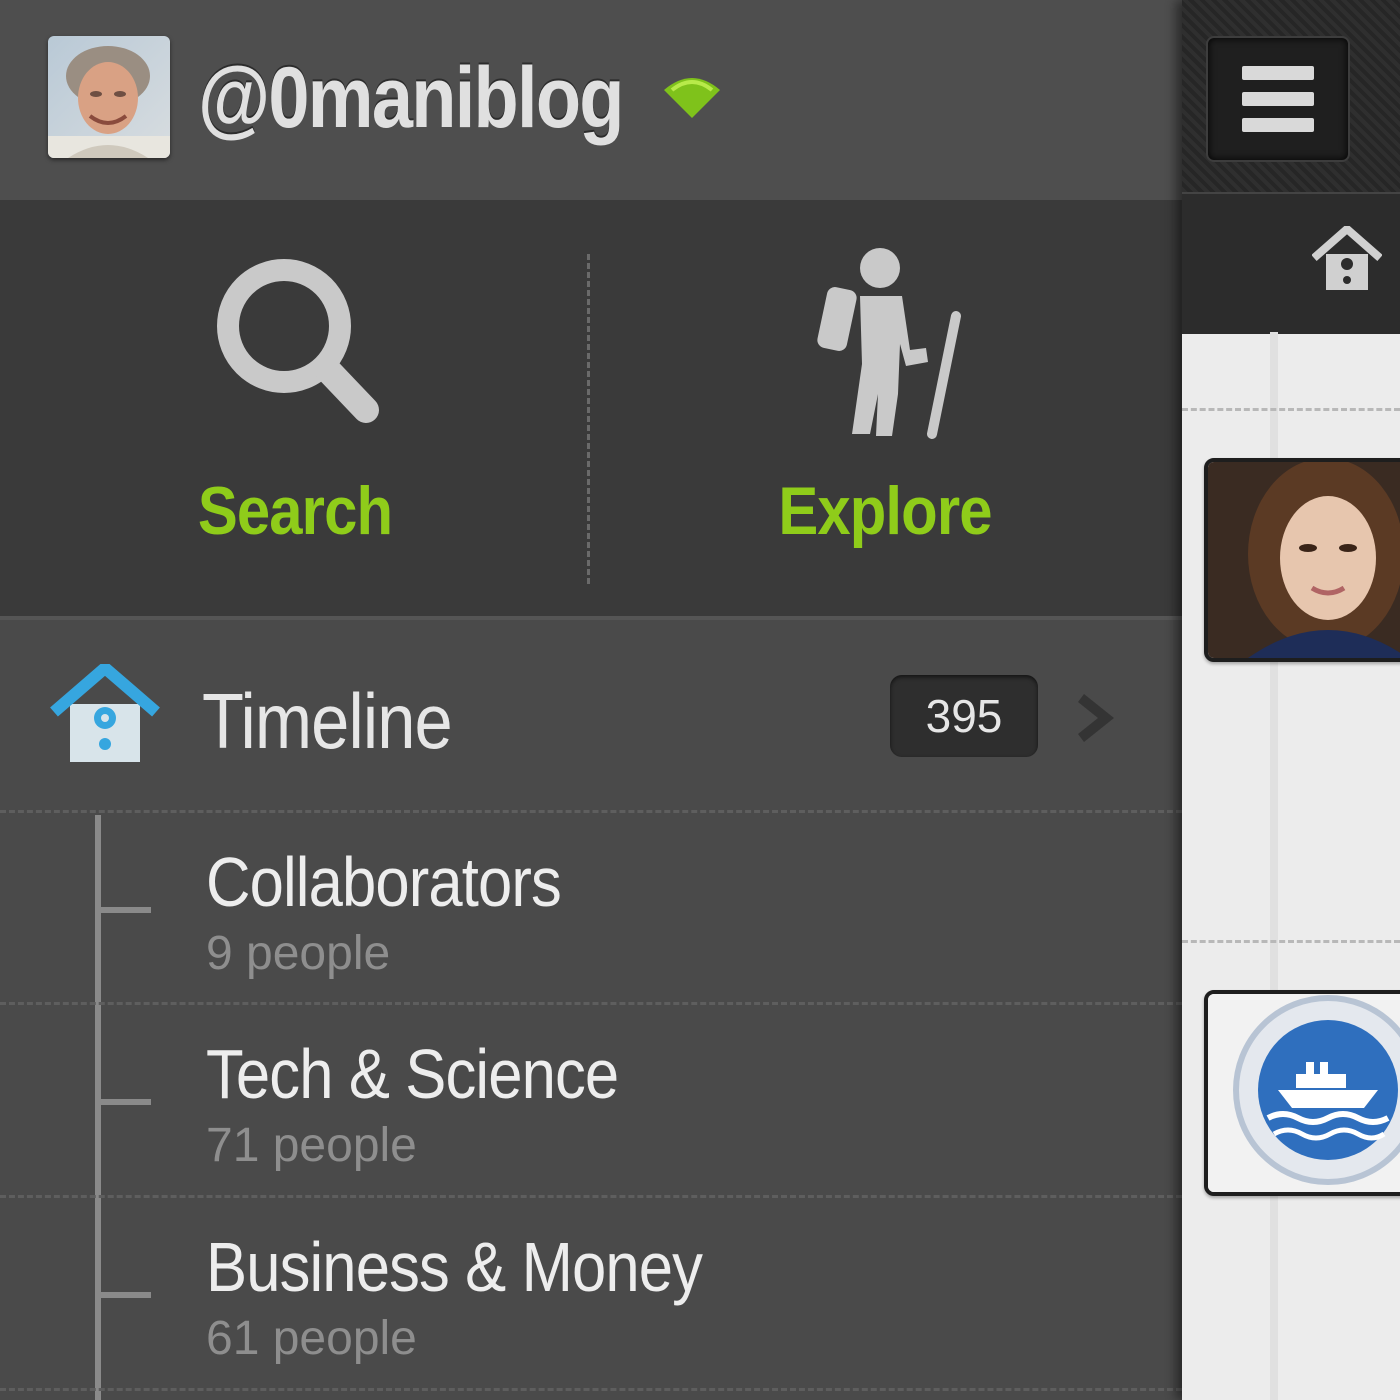 The image size is (1400, 1400). I want to click on cruise-ship-badge-avatar, so click(1302, 1093).